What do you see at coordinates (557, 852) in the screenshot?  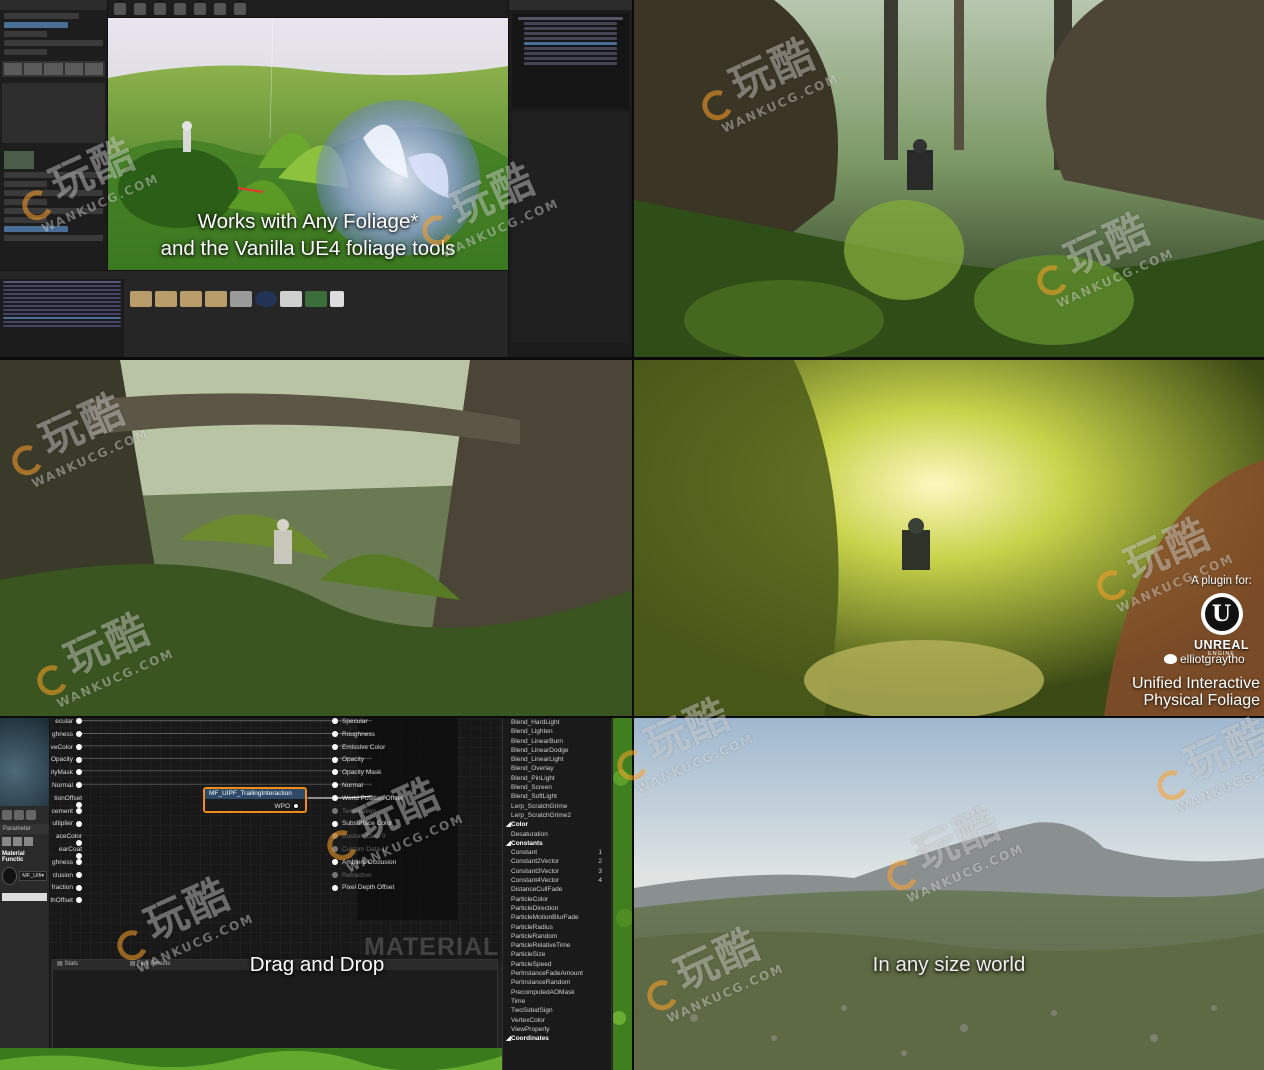 I see `palette-item: Constant 1` at bounding box center [557, 852].